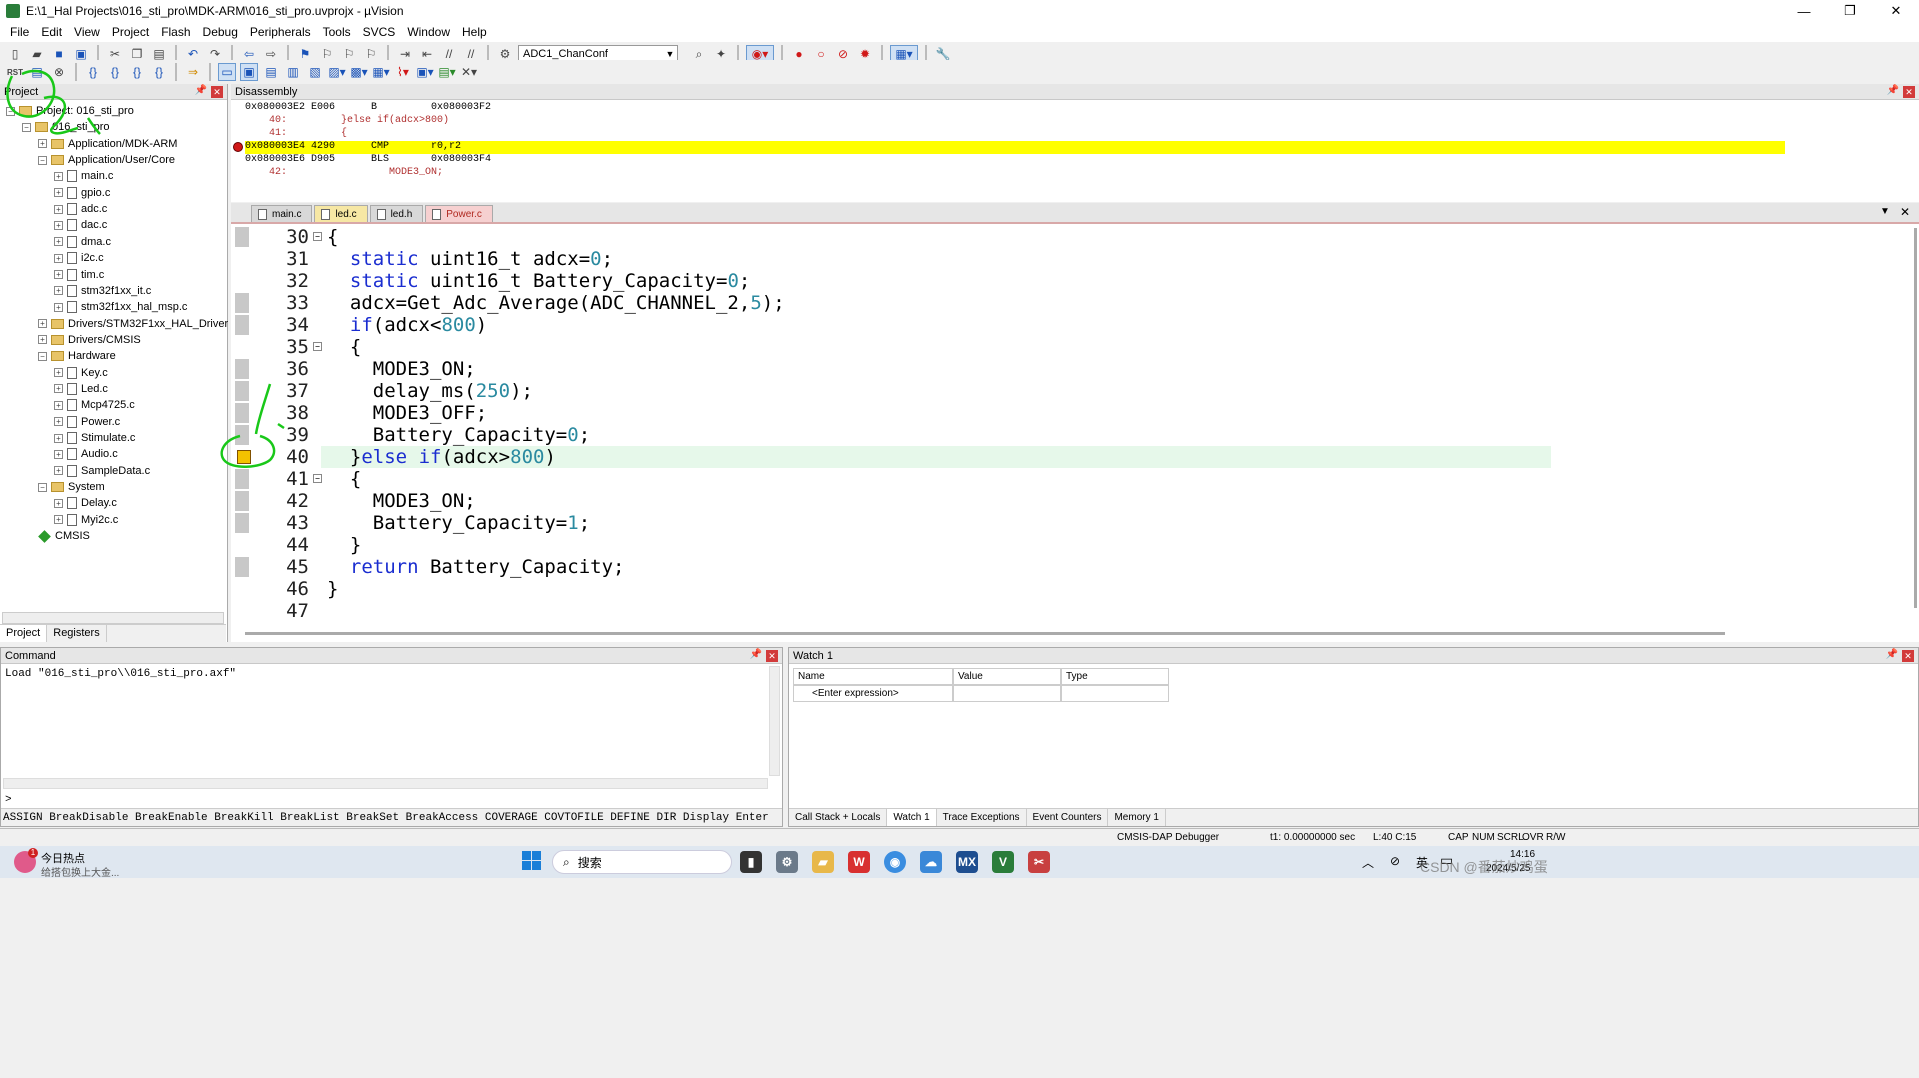 Image resolution: width=1919 pixels, height=1078 pixels. What do you see at coordinates (280, 32) in the screenshot?
I see `menu-peripherals: Peripherals` at bounding box center [280, 32].